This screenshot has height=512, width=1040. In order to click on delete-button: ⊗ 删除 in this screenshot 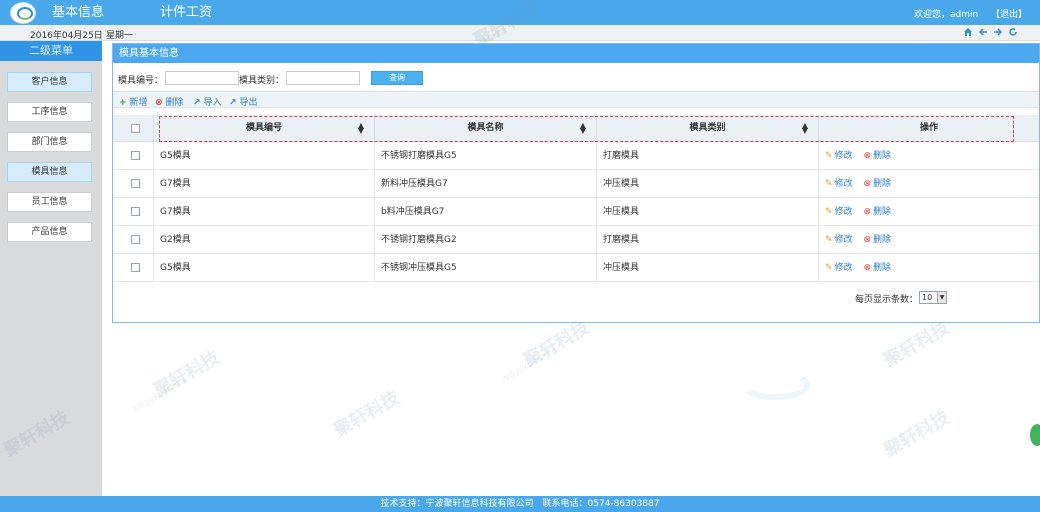, I will do `click(169, 101)`.